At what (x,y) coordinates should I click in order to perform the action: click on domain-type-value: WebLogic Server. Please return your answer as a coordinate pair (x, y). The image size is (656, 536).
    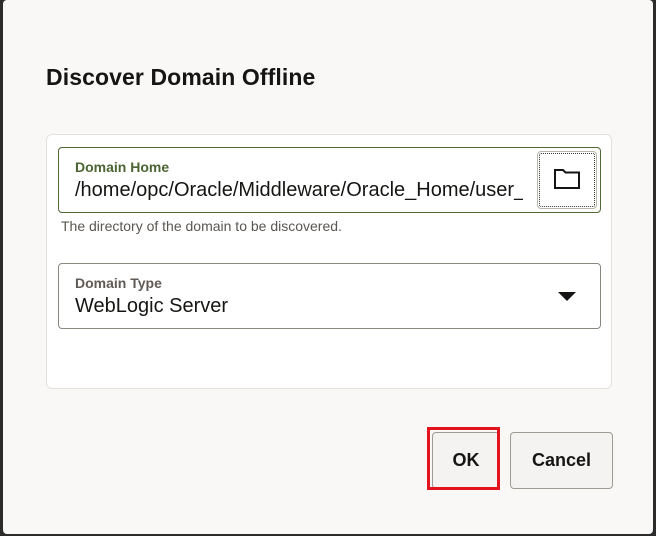
    Looking at the image, I should click on (152, 306).